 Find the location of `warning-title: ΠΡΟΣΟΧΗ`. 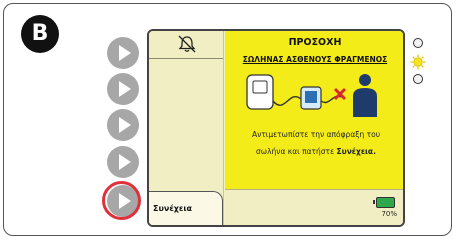

warning-title: ΠΡΟΣΟΧΗ is located at coordinates (315, 42).